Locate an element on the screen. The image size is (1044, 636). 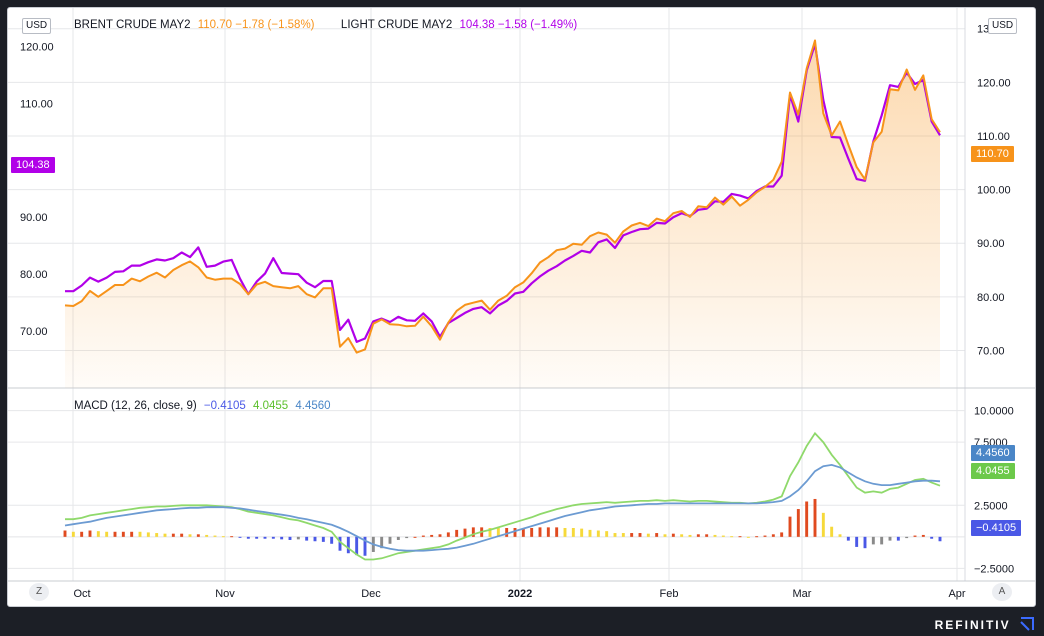
macd-axis-tick: −2.5000 is located at coordinates (994, 569).